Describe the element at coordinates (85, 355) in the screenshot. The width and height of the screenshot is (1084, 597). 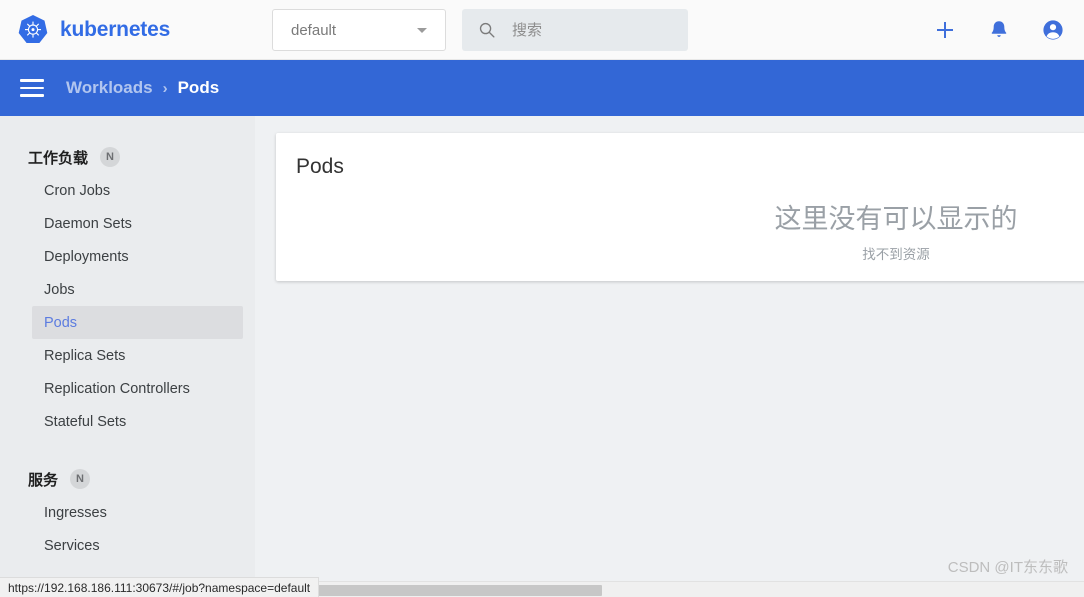
I see `sidebar-item-label: Replica Sets` at that location.